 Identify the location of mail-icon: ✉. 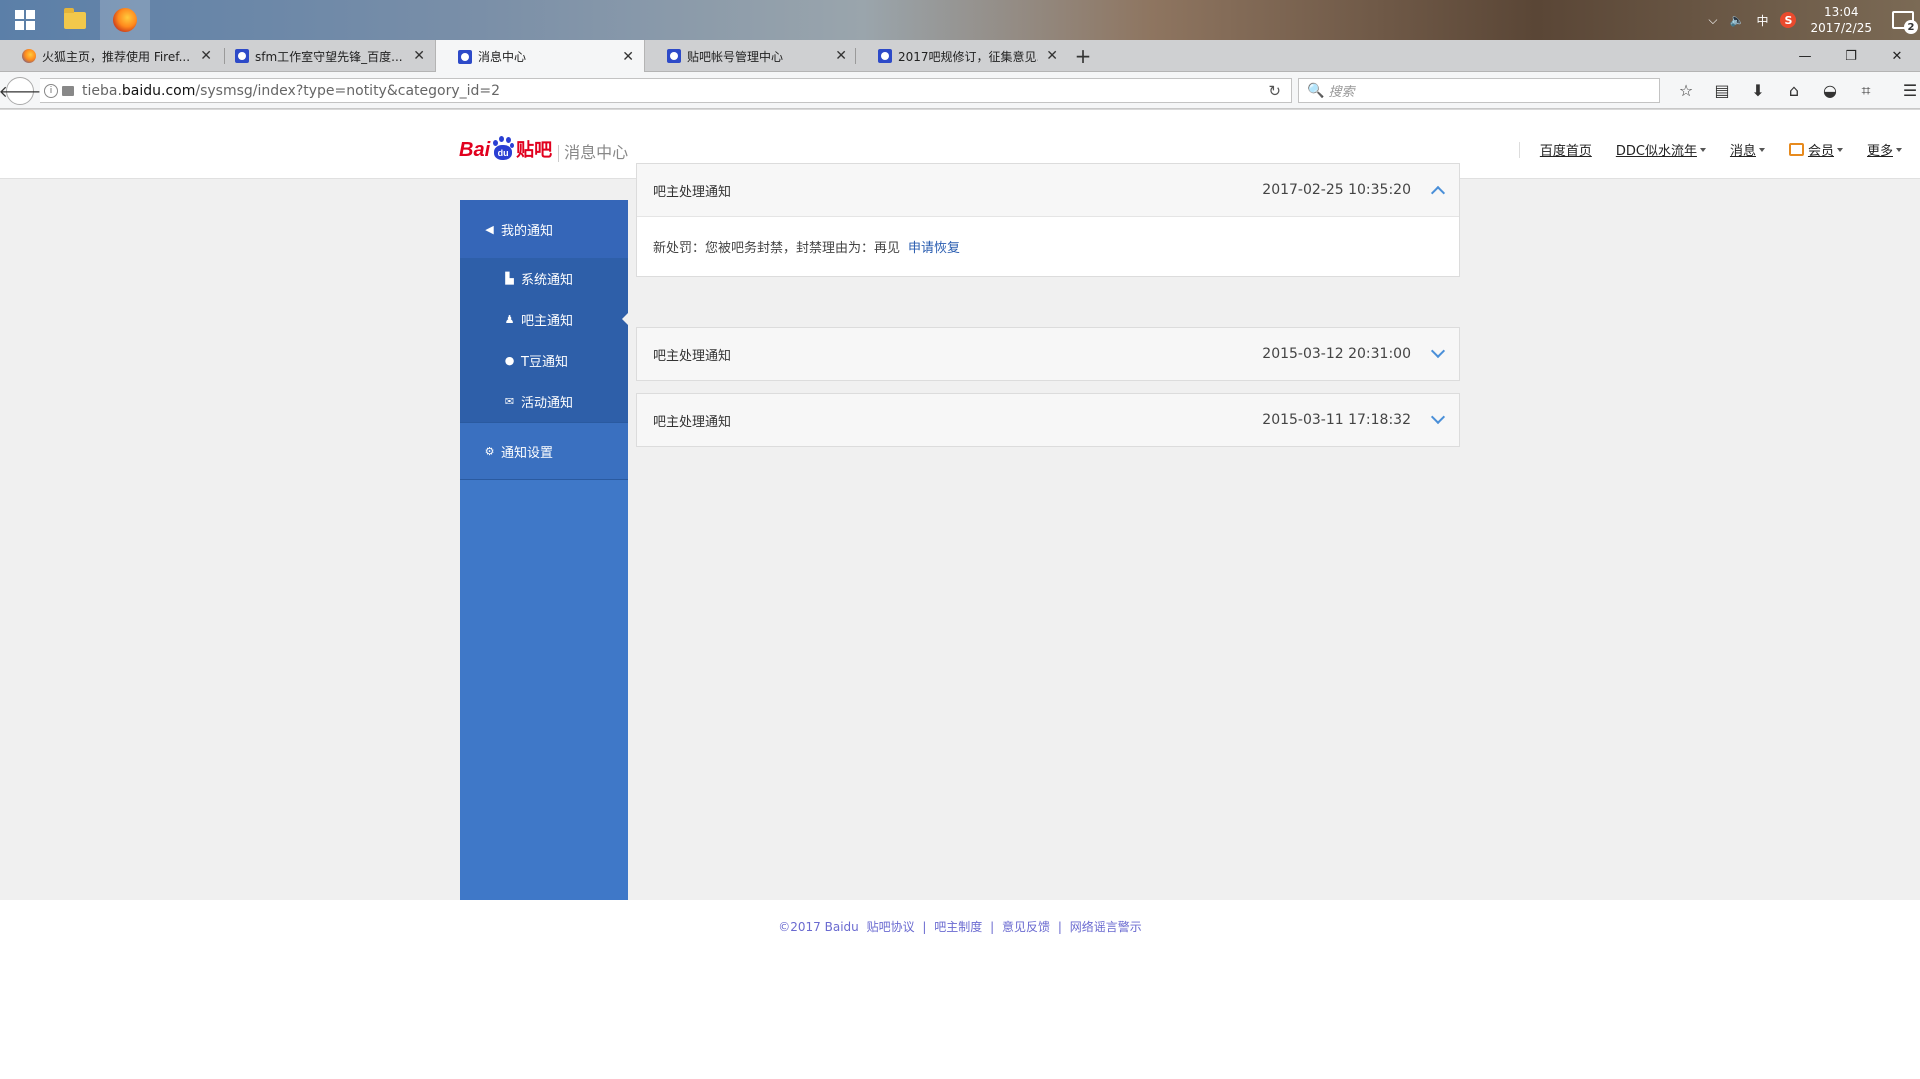
(509, 401).